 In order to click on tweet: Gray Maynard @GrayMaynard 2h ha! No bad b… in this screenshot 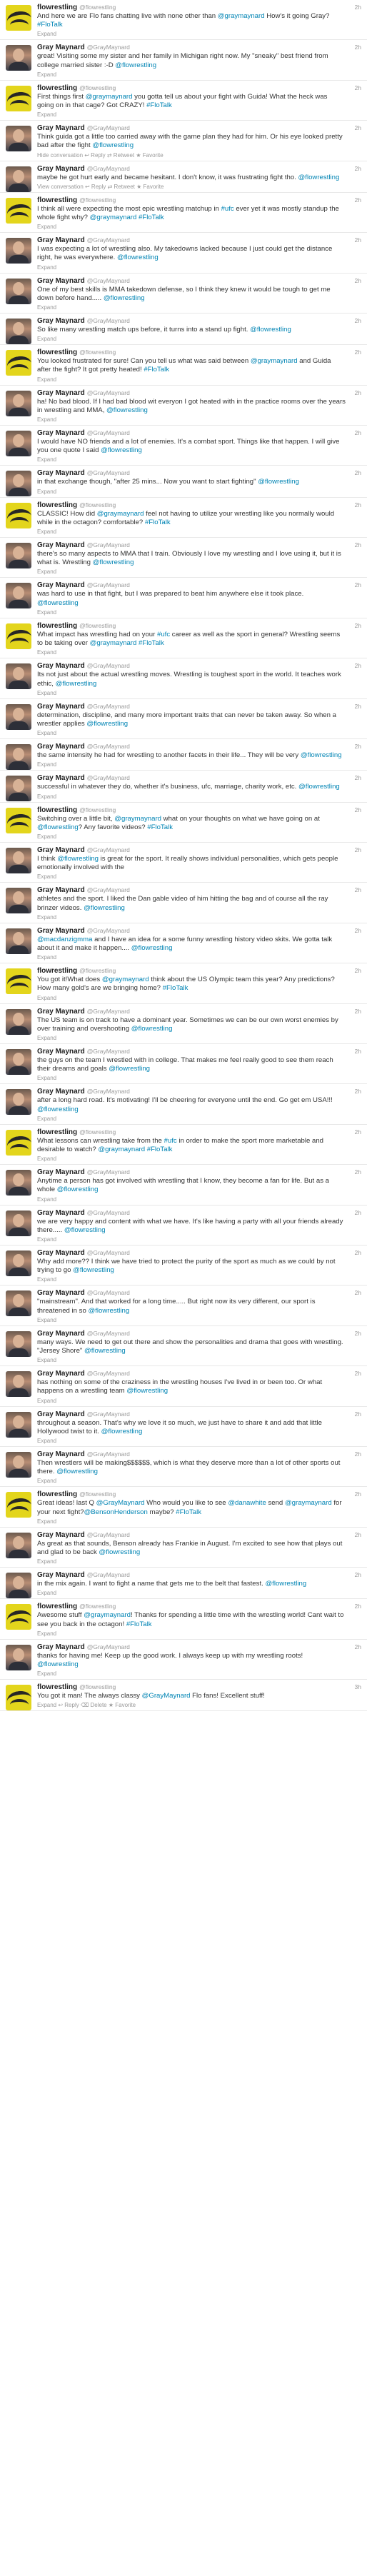, I will do `click(183, 406)`.